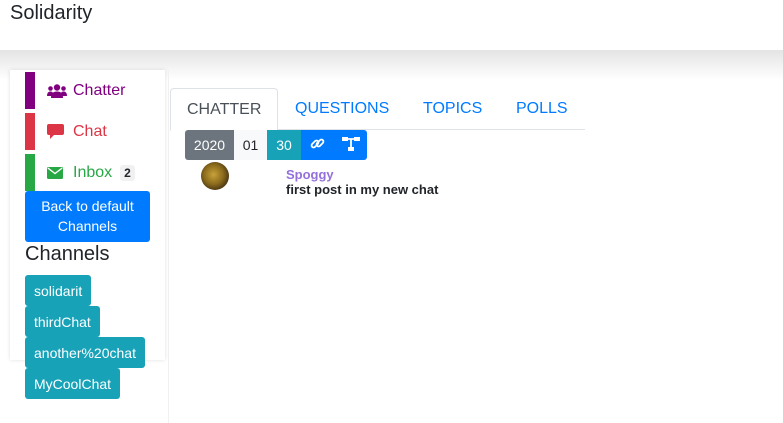 This screenshot has height=423, width=783. What do you see at coordinates (168, 246) in the screenshot?
I see `content-divider` at bounding box center [168, 246].